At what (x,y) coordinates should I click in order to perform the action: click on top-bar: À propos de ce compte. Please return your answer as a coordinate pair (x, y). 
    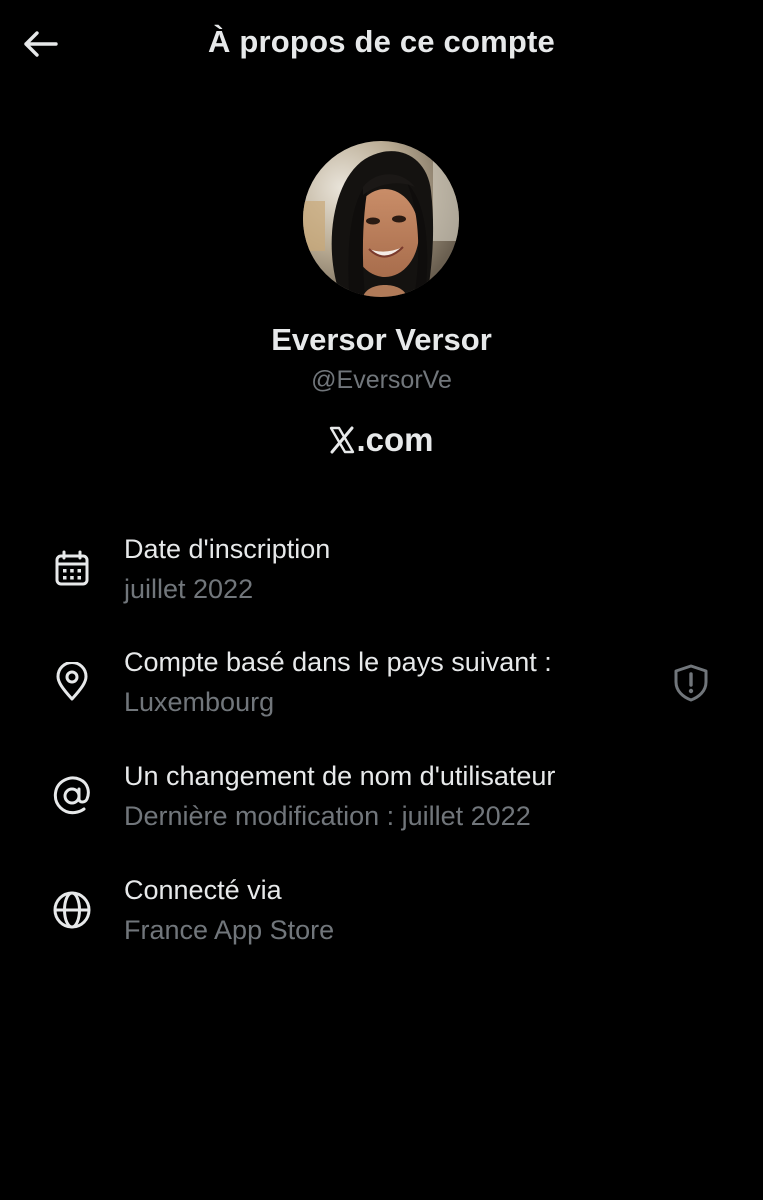
    Looking at the image, I should click on (381, 45).